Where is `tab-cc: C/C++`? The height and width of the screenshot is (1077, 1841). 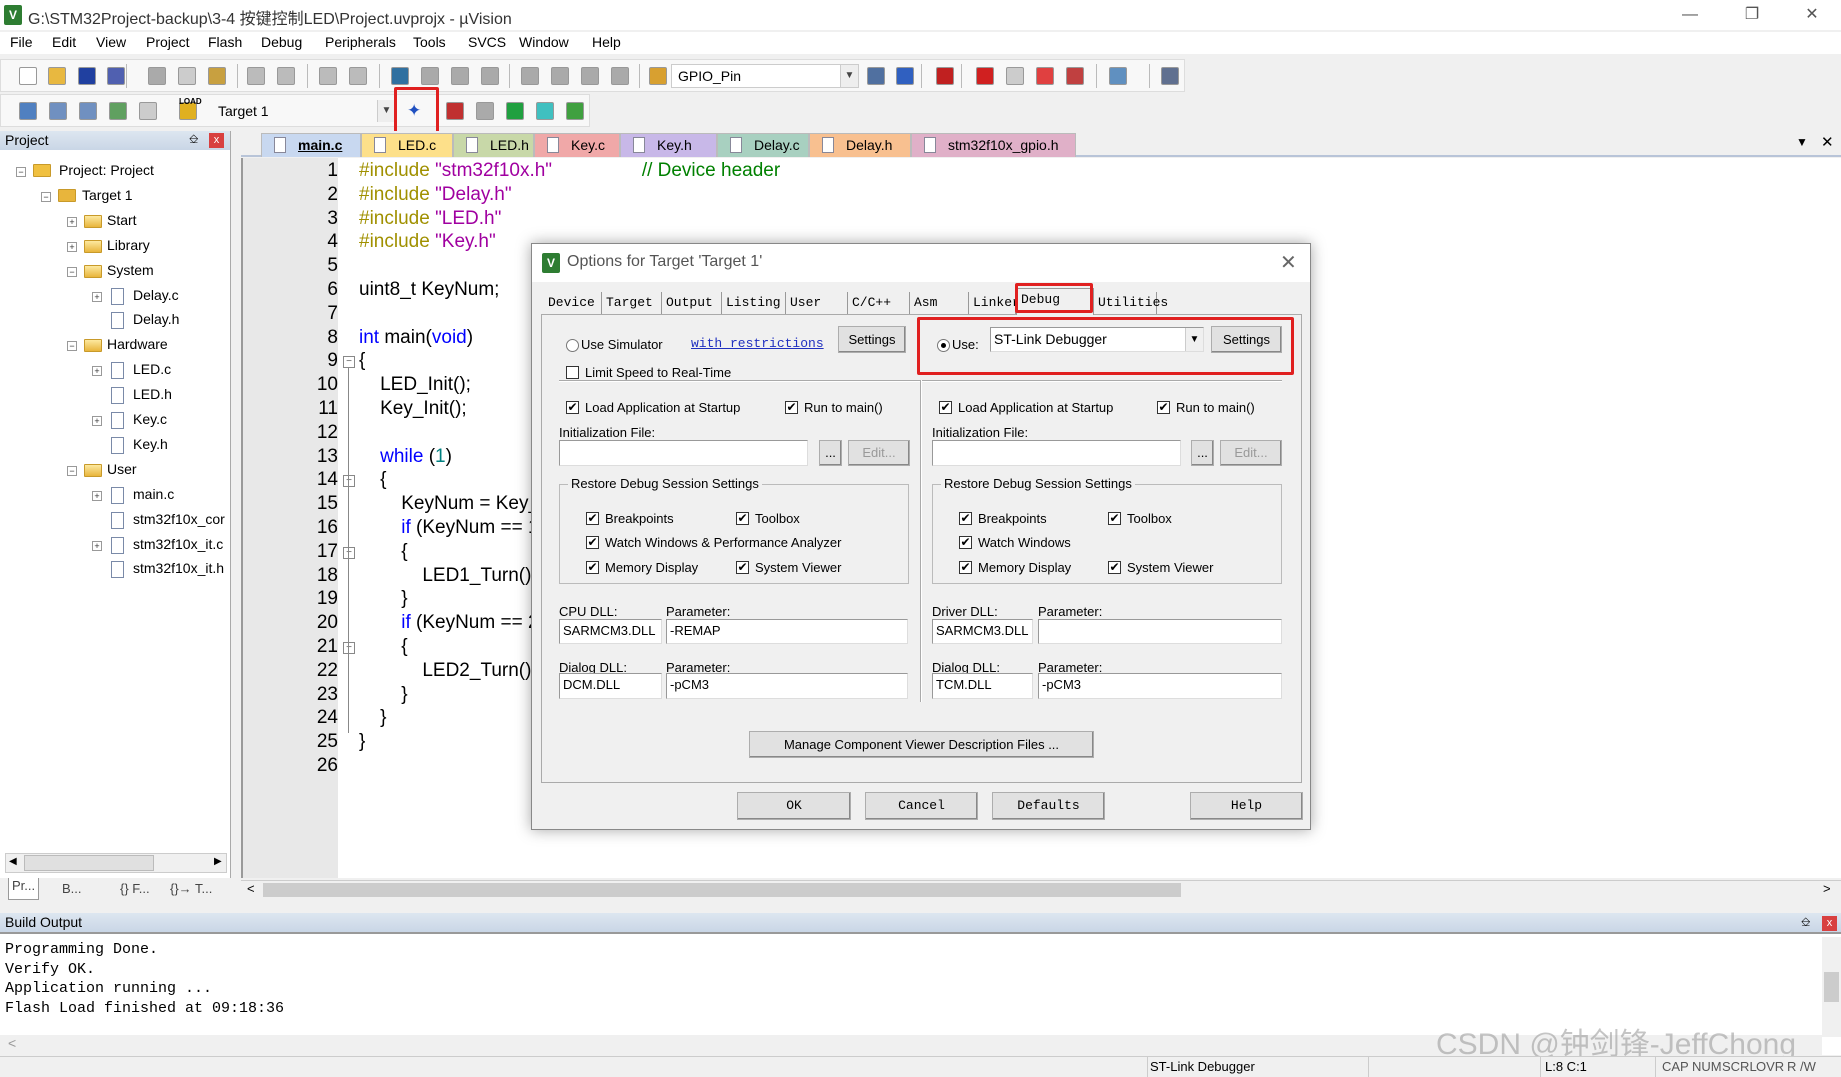 tab-cc: C/C++ is located at coordinates (879, 303).